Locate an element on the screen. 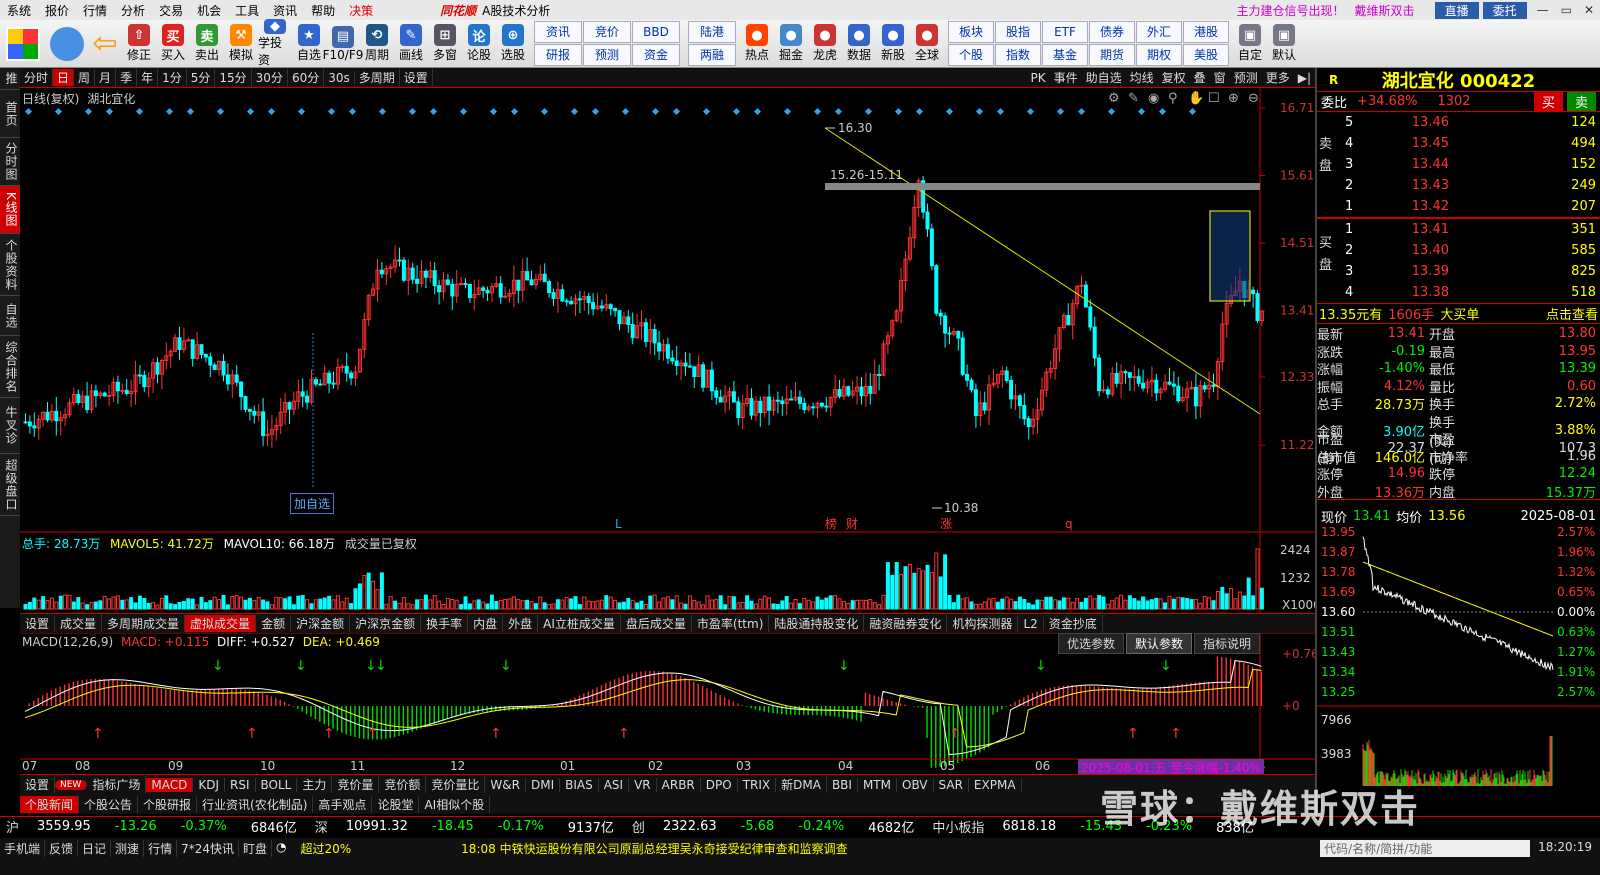 The height and width of the screenshot is (875, 1600). promo-link-1: 主力建仓信号出现！ is located at coordinates (1291, 10).